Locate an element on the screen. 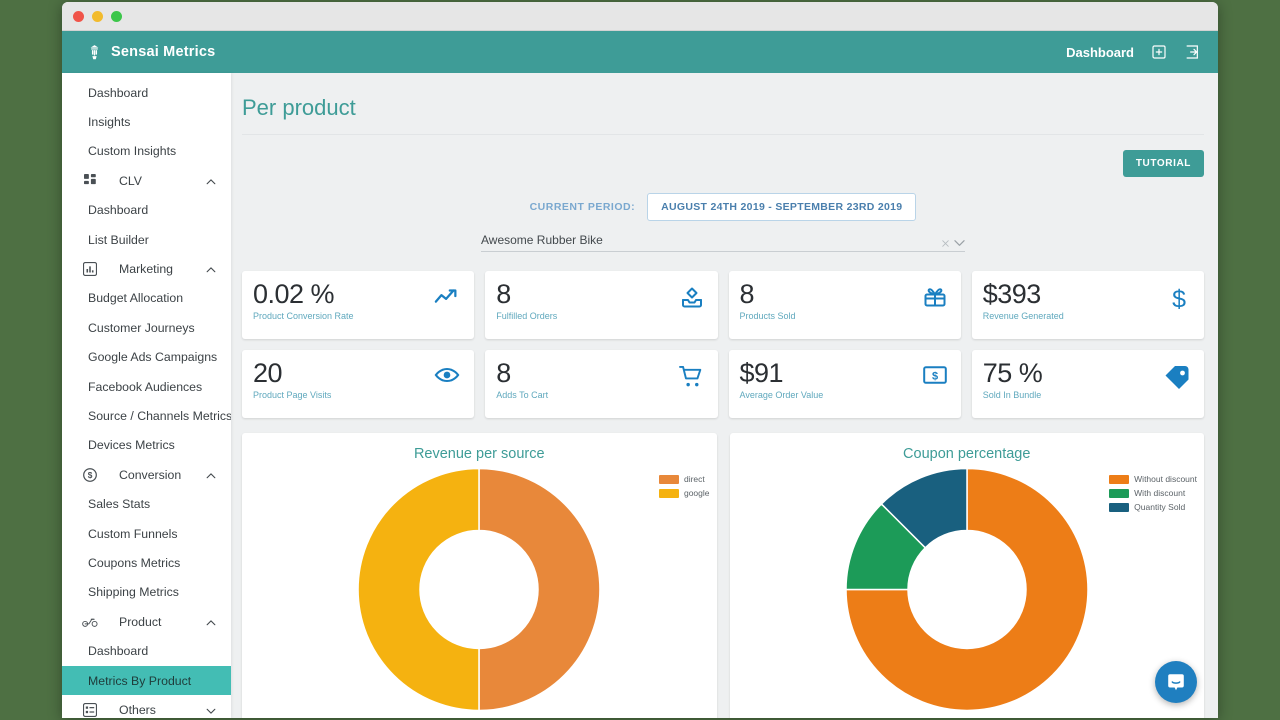 This screenshot has width=1280, height=720. kpi-value: 0.02 % is located at coordinates (294, 294).